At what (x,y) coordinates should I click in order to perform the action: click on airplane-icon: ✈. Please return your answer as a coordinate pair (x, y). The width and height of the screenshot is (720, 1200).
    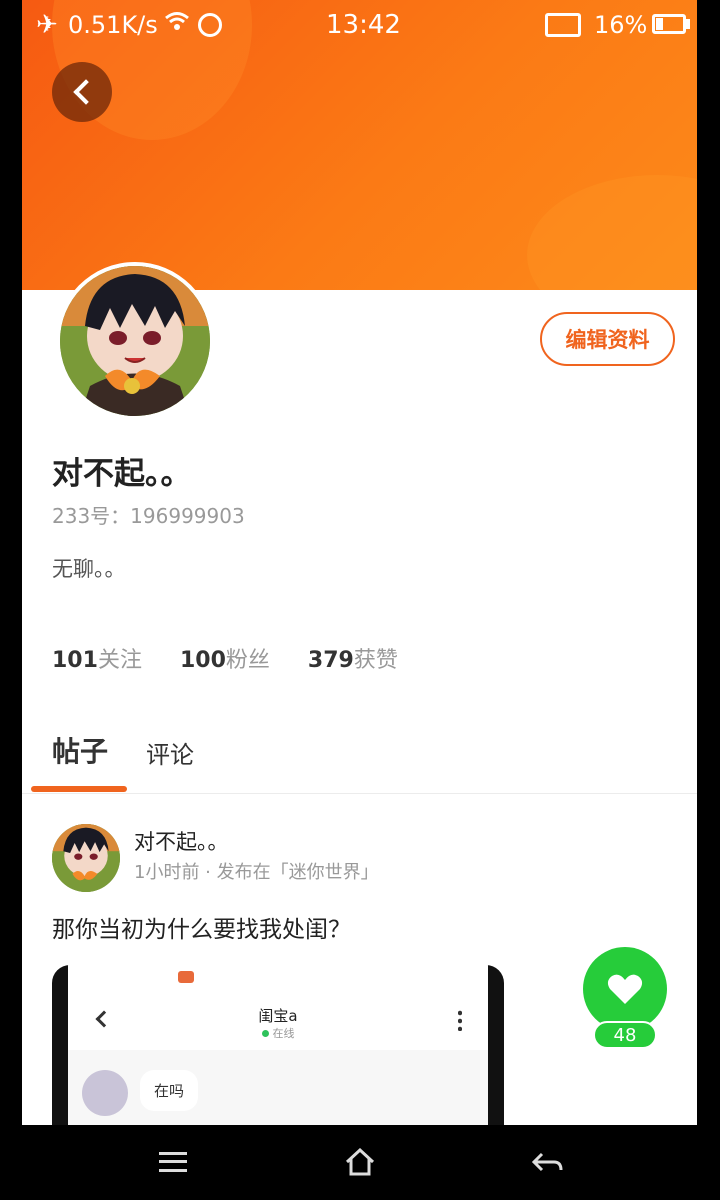
    Looking at the image, I should click on (47, 25).